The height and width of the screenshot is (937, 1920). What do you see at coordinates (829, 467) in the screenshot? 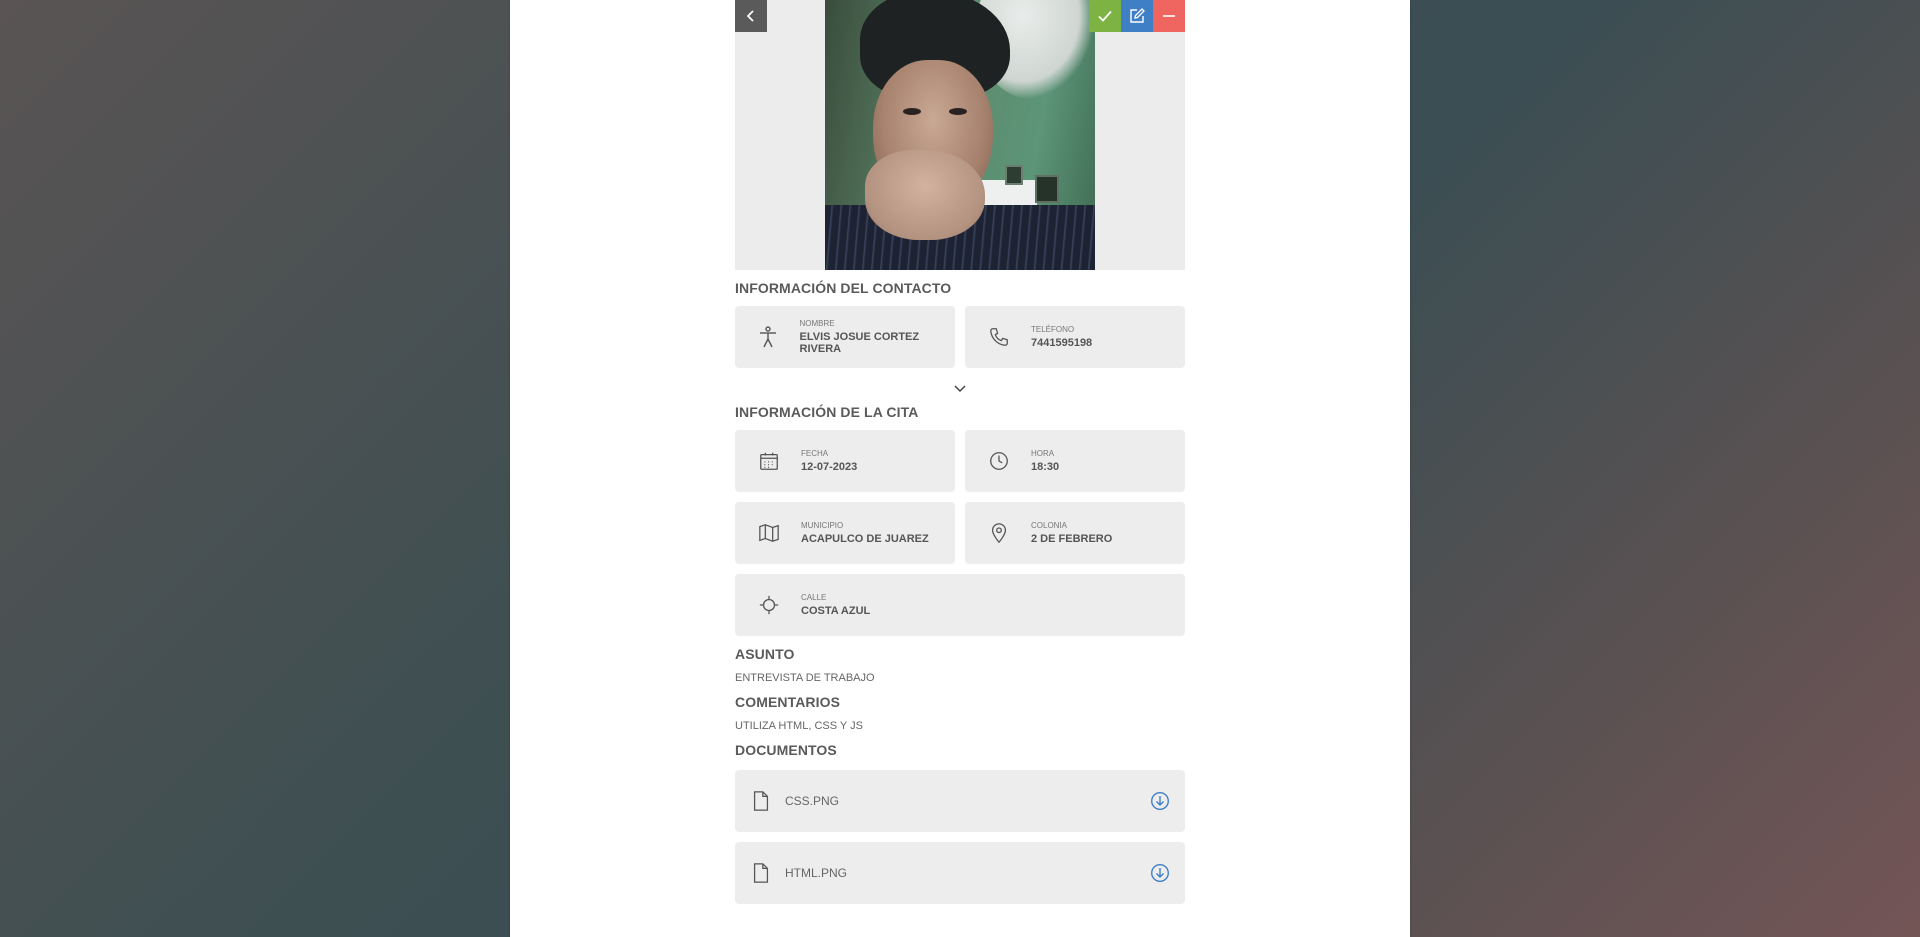
I see `fecha-value: 12-07-2023` at bounding box center [829, 467].